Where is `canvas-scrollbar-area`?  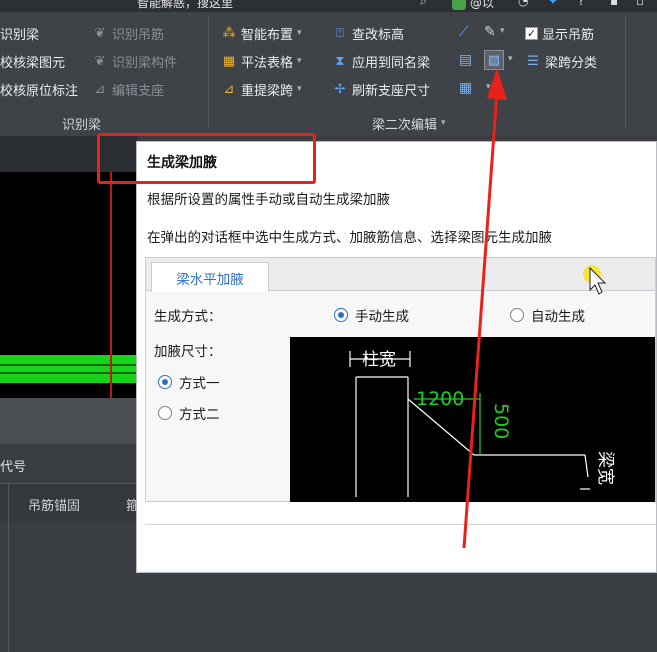
canvas-scrollbar-area is located at coordinates (68, 421).